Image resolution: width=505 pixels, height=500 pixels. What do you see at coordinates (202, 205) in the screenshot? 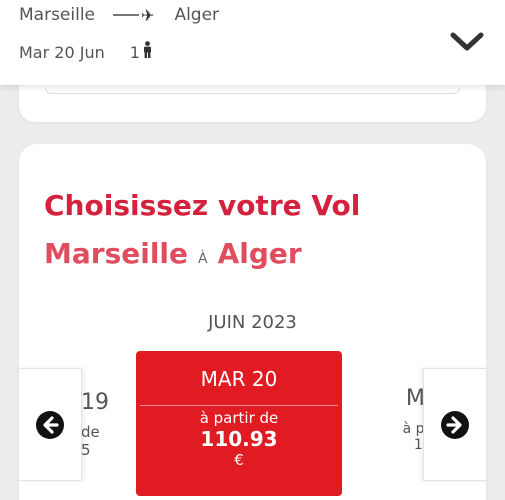
I see `page-title: Choisissez votre Vol` at bounding box center [202, 205].